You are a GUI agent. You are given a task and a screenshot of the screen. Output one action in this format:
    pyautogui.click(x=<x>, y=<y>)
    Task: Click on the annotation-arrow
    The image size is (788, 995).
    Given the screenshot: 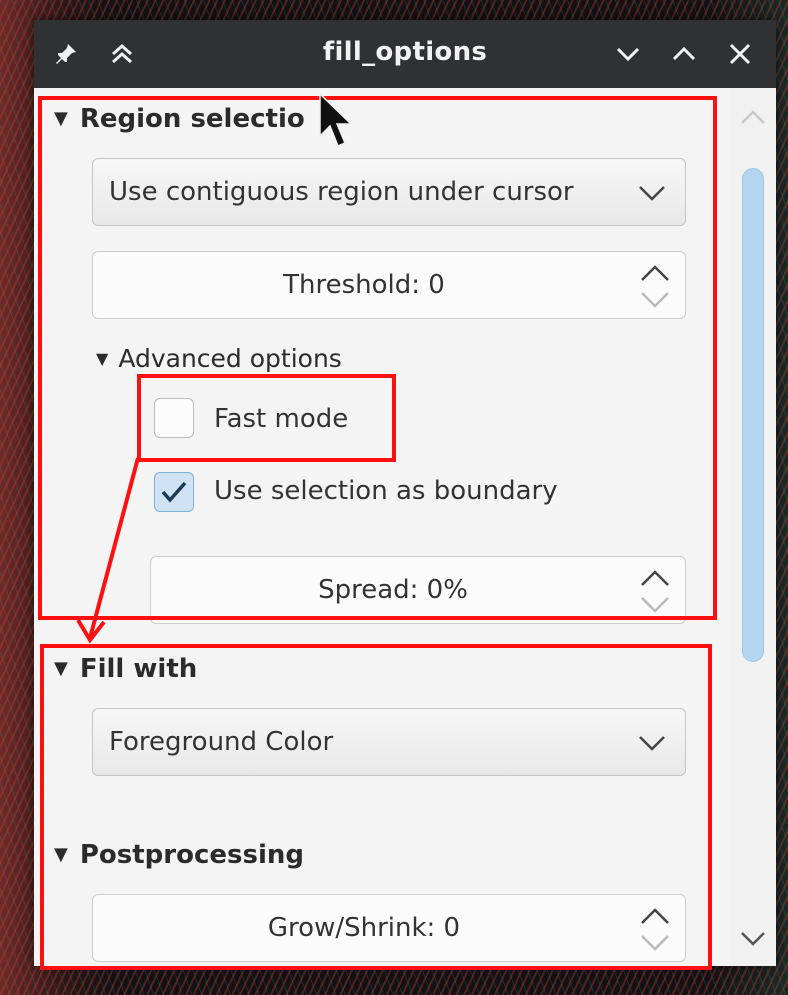 What is the action you would take?
    pyautogui.click(x=108, y=550)
    